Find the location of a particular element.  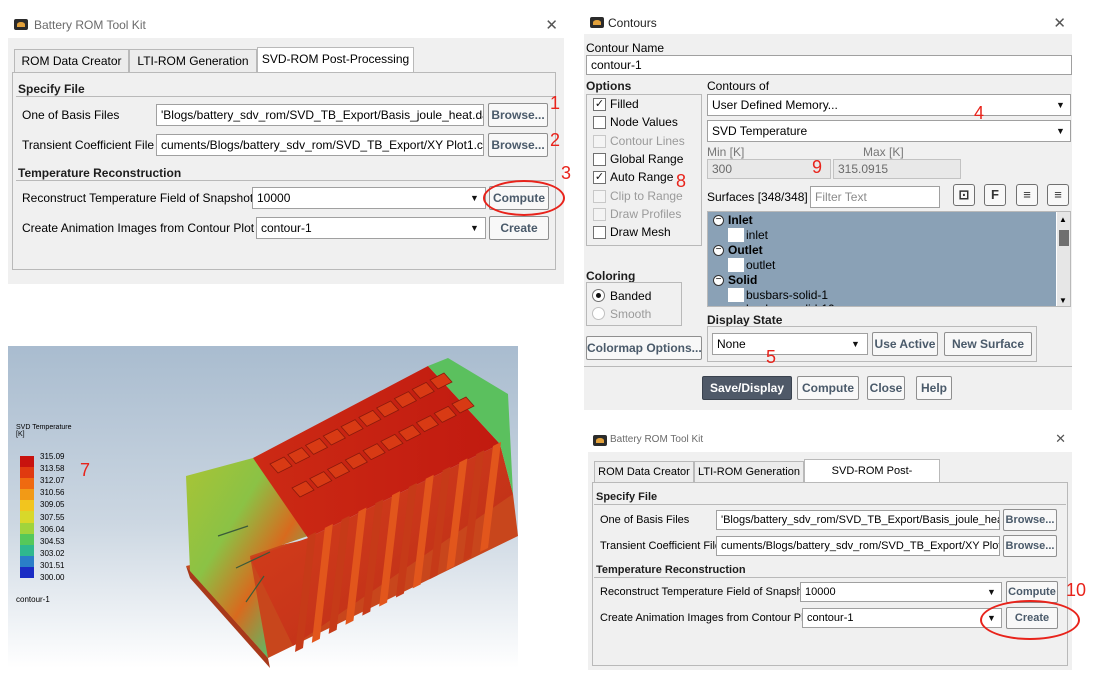

new-surface-button: New Surface is located at coordinates (988, 344).